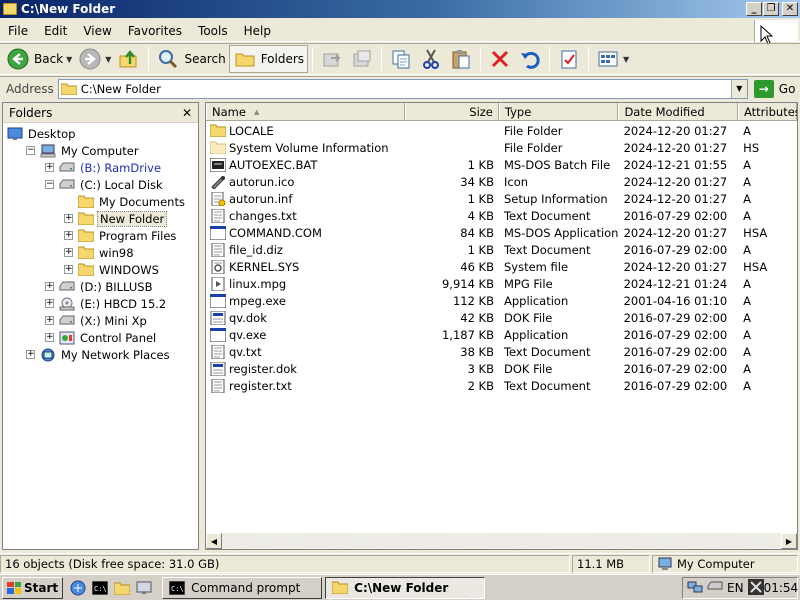 Image resolution: width=800 pixels, height=600 pixels. What do you see at coordinates (305, 164) in the screenshot?
I see `file-name-cell: AUTOEXEC.BAT` at bounding box center [305, 164].